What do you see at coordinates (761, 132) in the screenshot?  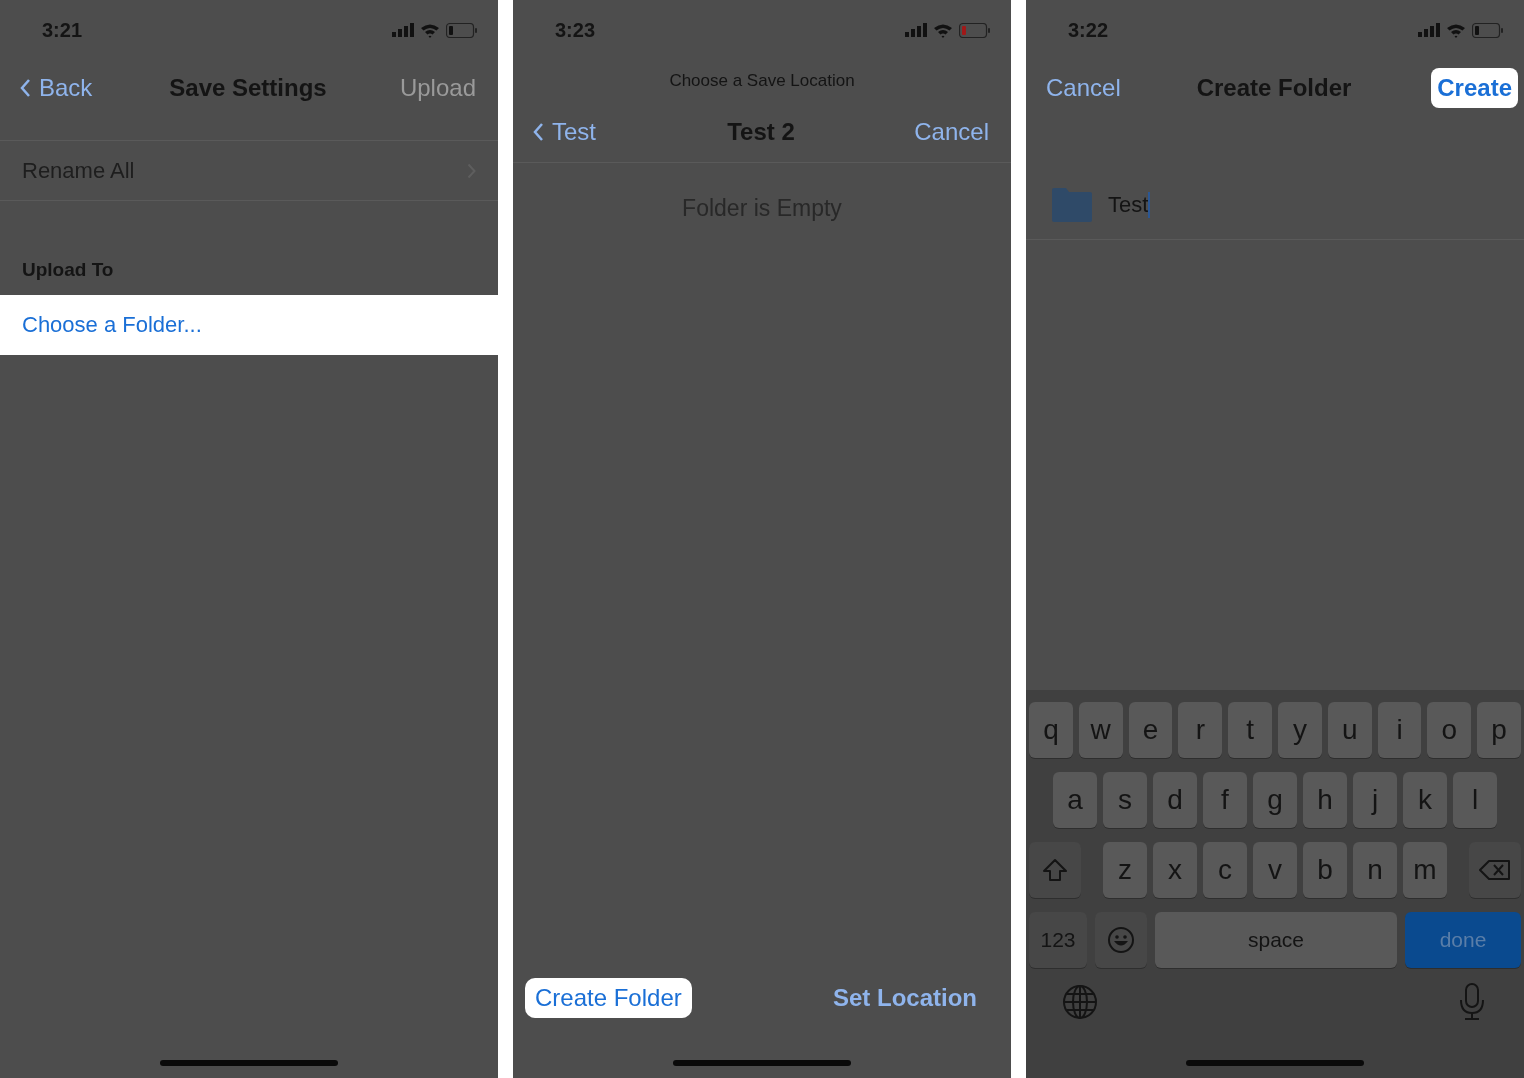 I see `screen-title: Test 2` at bounding box center [761, 132].